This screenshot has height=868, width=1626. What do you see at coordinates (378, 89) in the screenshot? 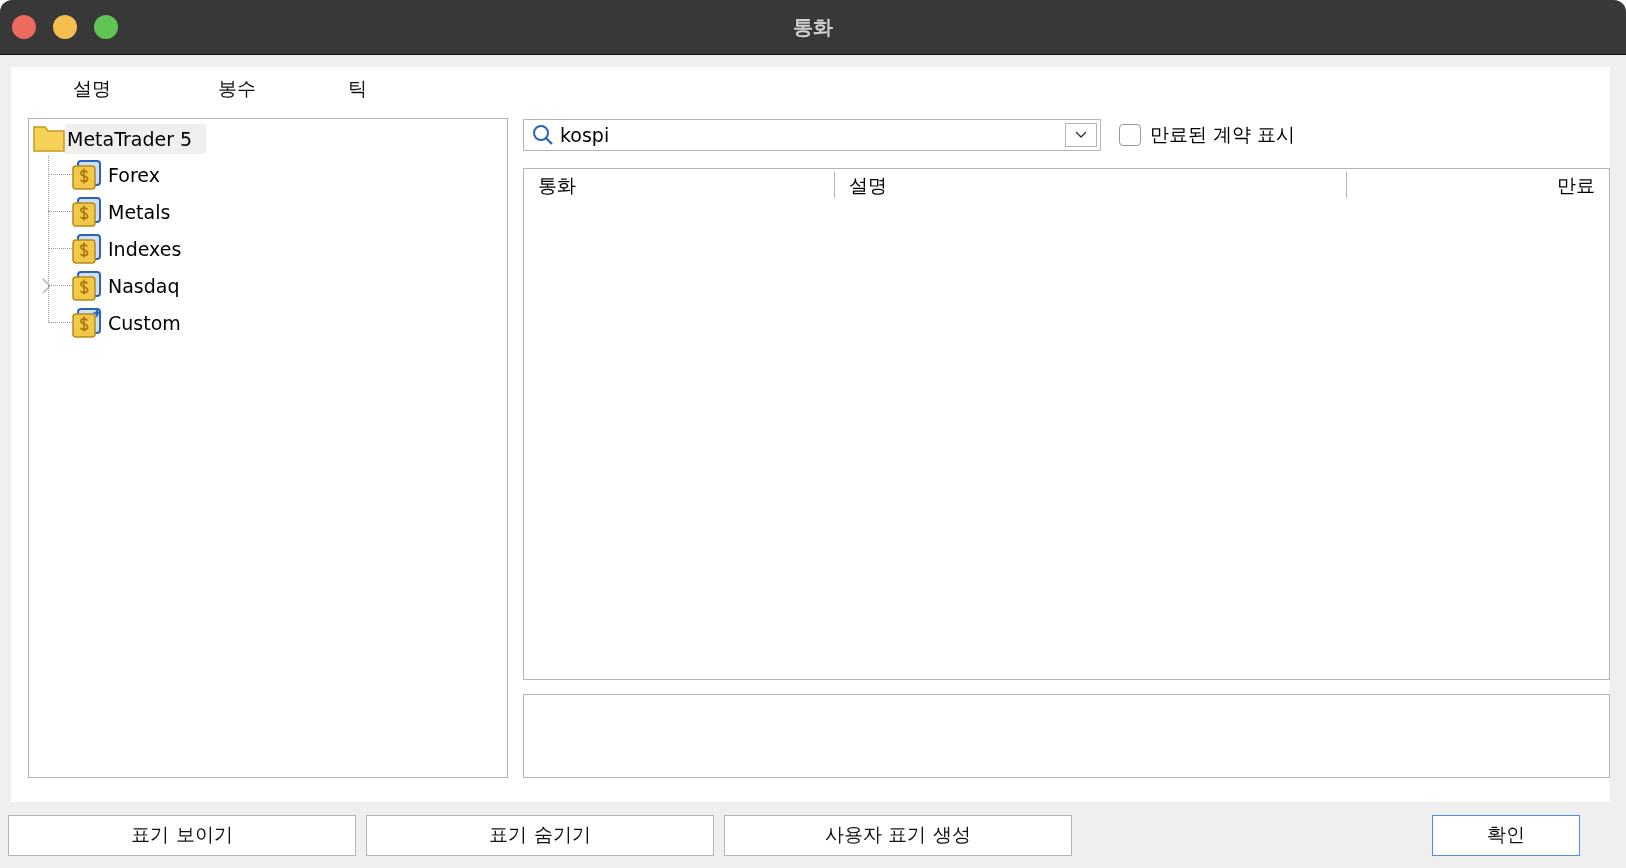
I see `tab: 틱` at bounding box center [378, 89].